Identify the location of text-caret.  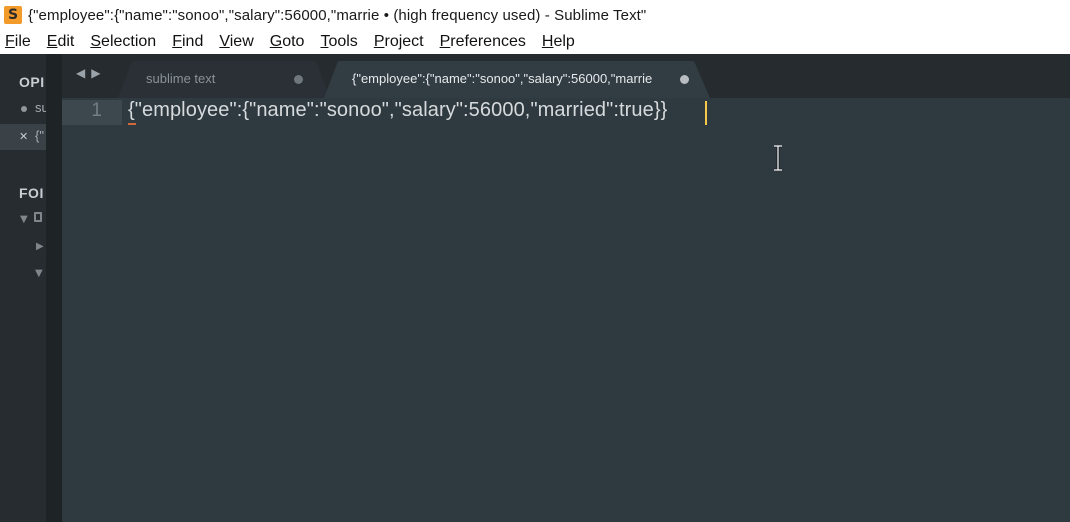
(706, 113).